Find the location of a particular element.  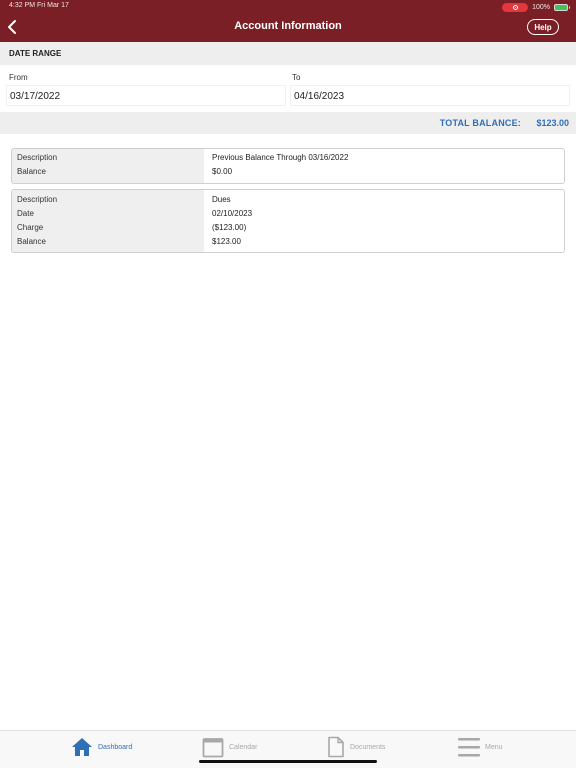

row-value: Previous Balance Through 03/16/2022 is located at coordinates (280, 157).